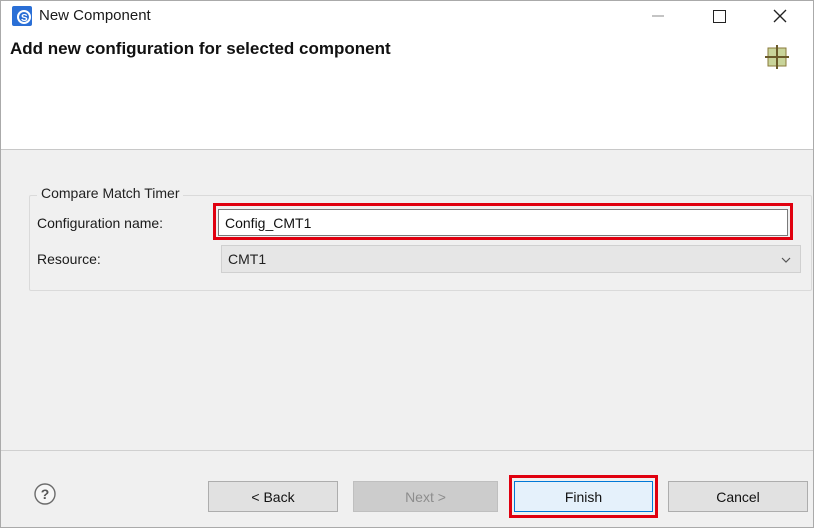 Image resolution: width=814 pixels, height=528 pixels. What do you see at coordinates (425, 496) in the screenshot?
I see `next-button: Next >` at bounding box center [425, 496].